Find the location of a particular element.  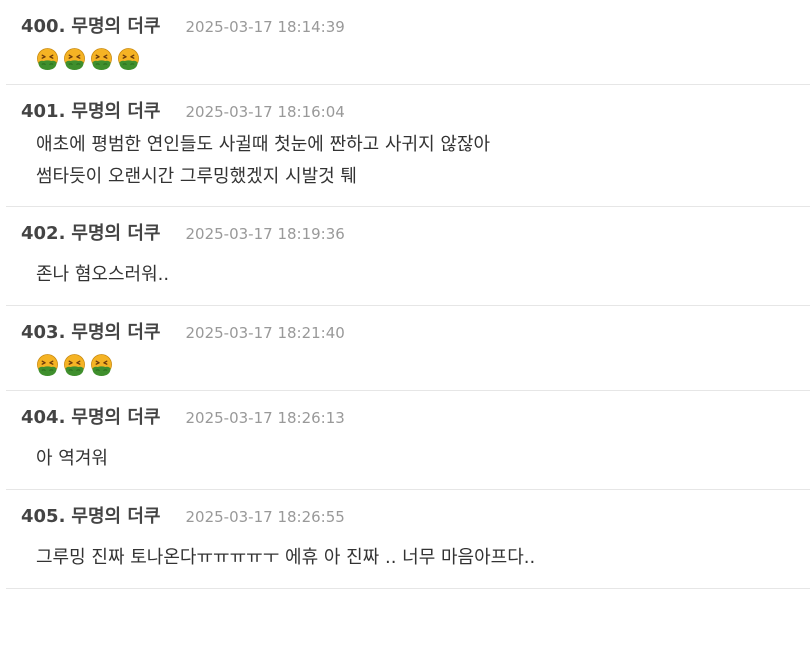

comment-text-line: 썸타듯이 오랜시간 그루밍했겠지 시발것 퉤 is located at coordinates (196, 176).